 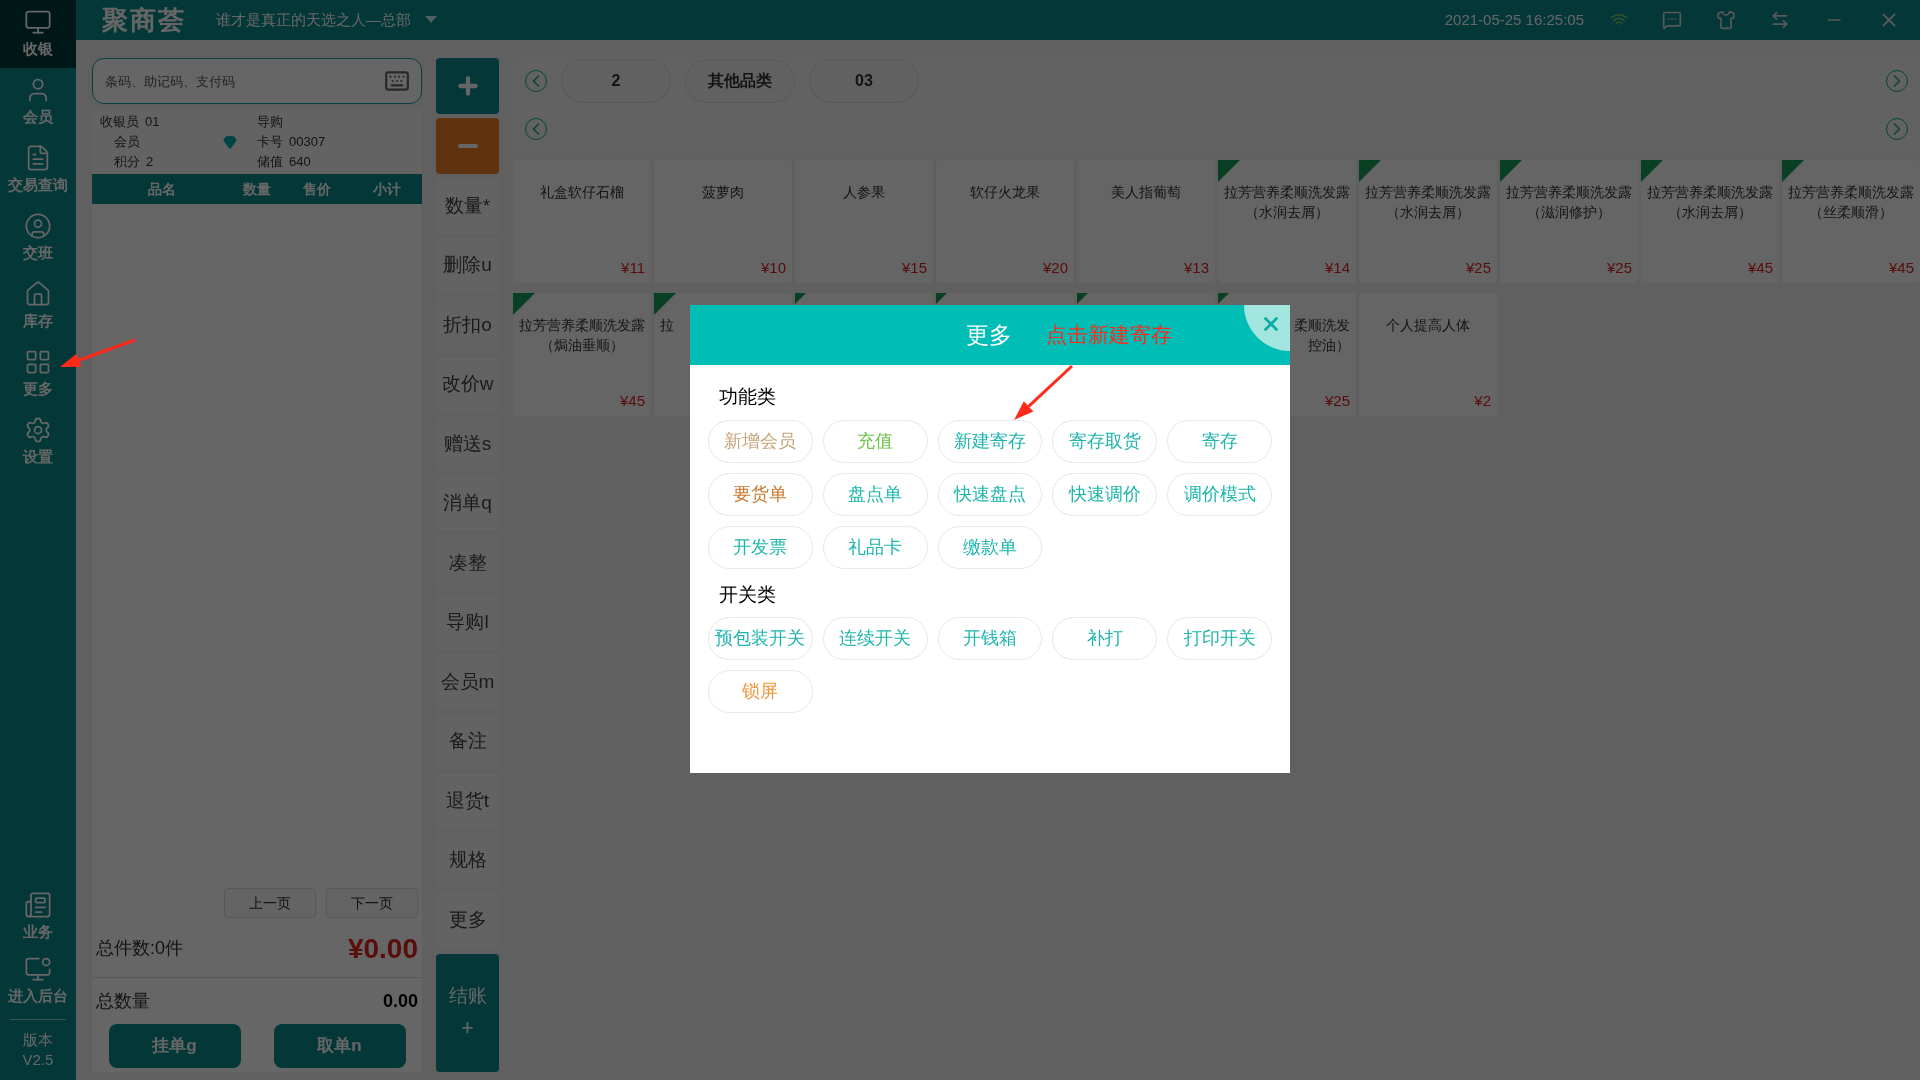 I want to click on section-title: 开关类, so click(x=747, y=594).